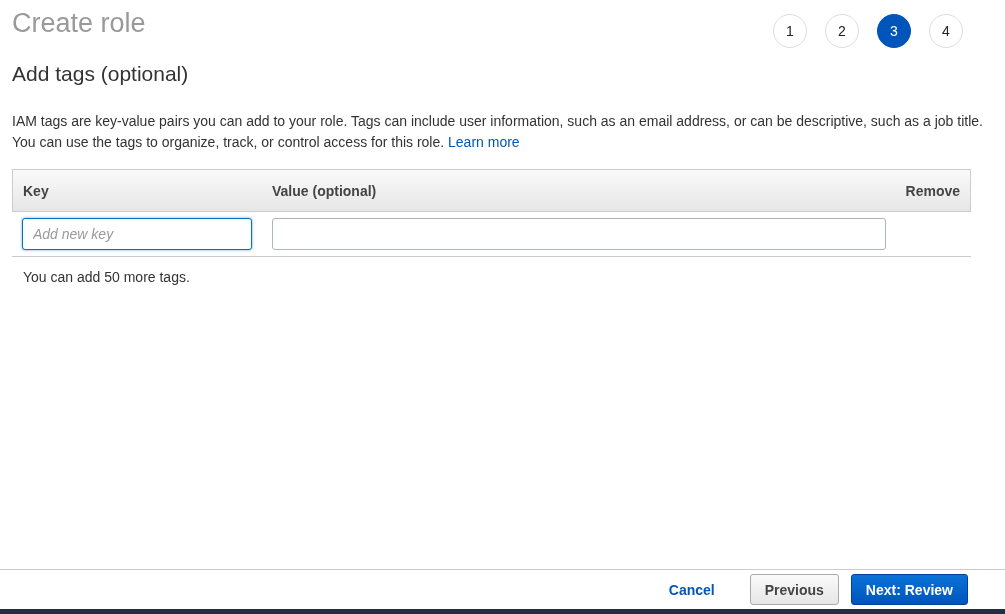  What do you see at coordinates (909, 589) in the screenshot?
I see `next-review-button: Next: Review` at bounding box center [909, 589].